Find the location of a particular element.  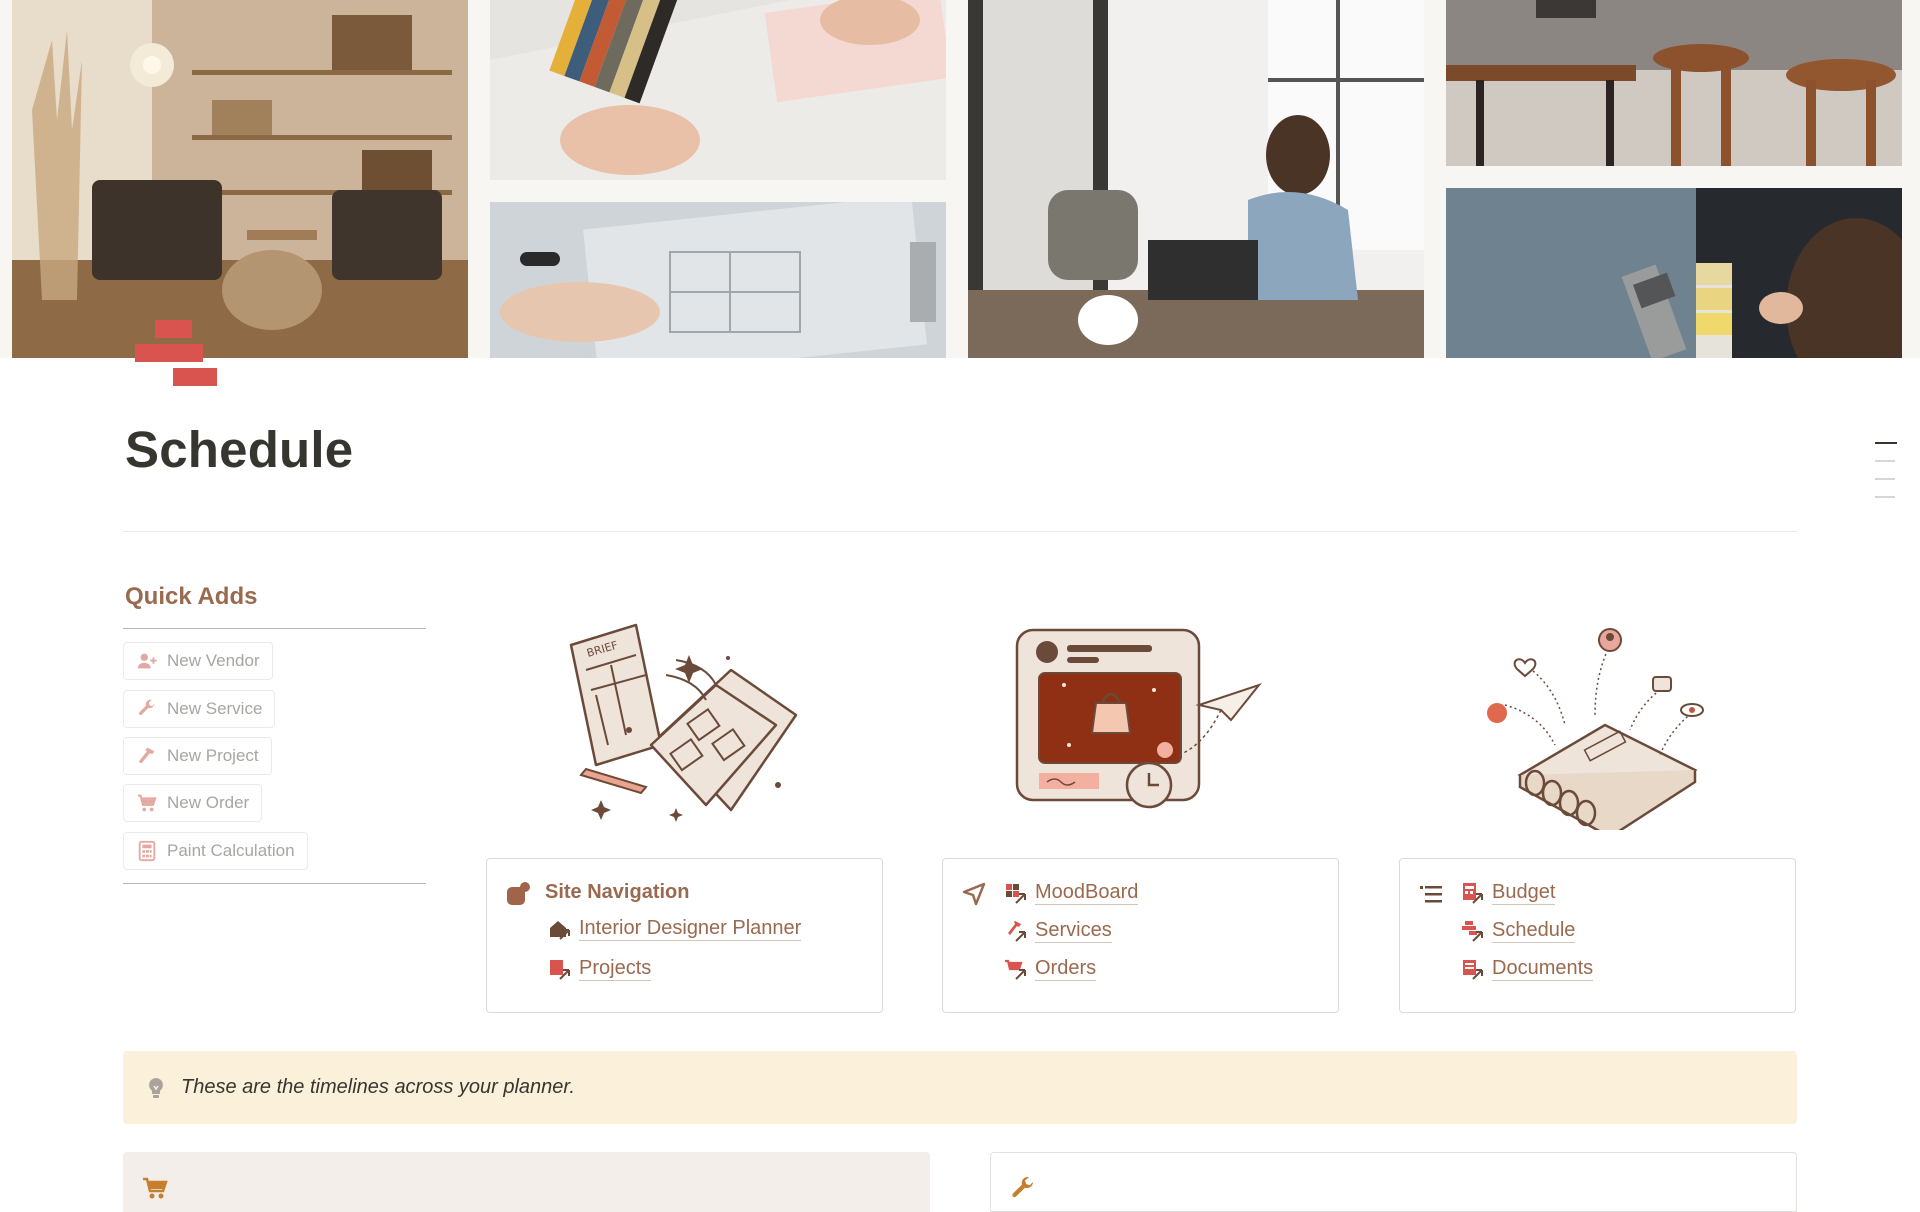

lightbulb-icon is located at coordinates (156, 1088).